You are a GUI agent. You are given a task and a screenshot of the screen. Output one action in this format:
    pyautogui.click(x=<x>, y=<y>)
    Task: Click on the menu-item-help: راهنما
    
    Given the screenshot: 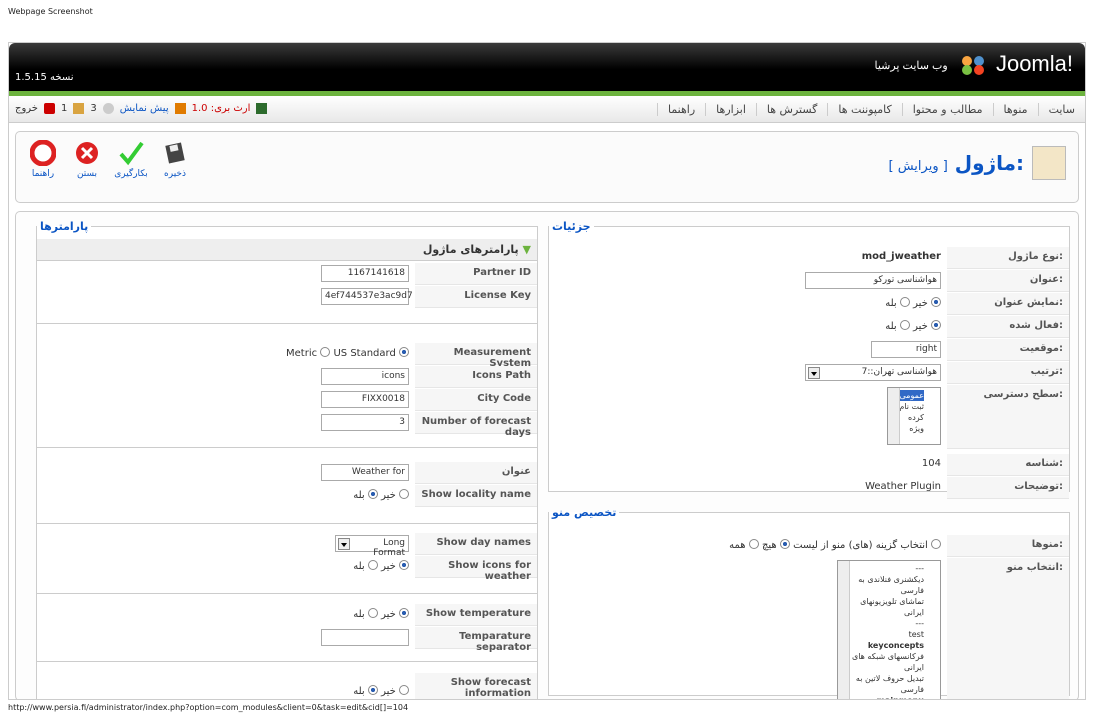 What is the action you would take?
    pyautogui.click(x=680, y=109)
    